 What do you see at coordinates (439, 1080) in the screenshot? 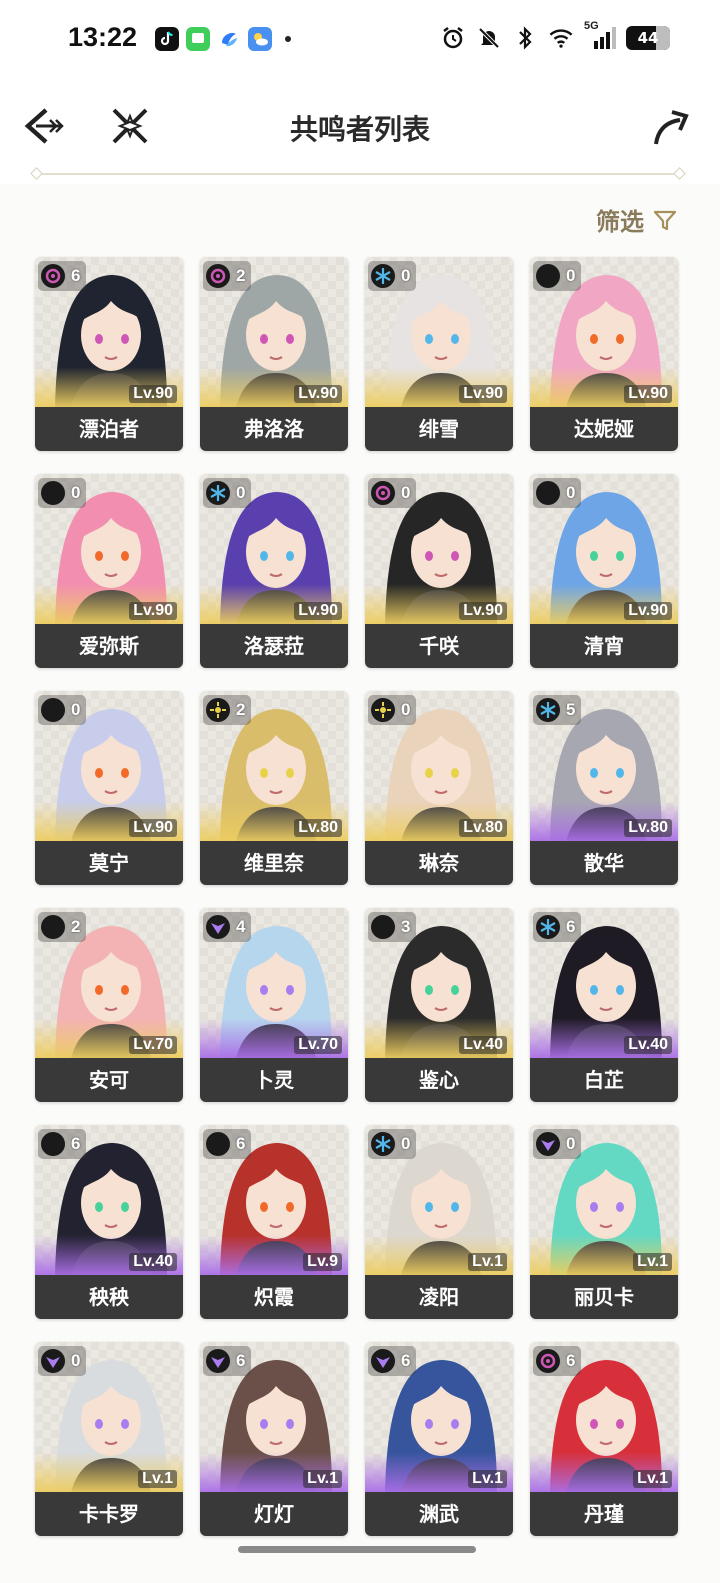
I see `character-name: 鉴心` at bounding box center [439, 1080].